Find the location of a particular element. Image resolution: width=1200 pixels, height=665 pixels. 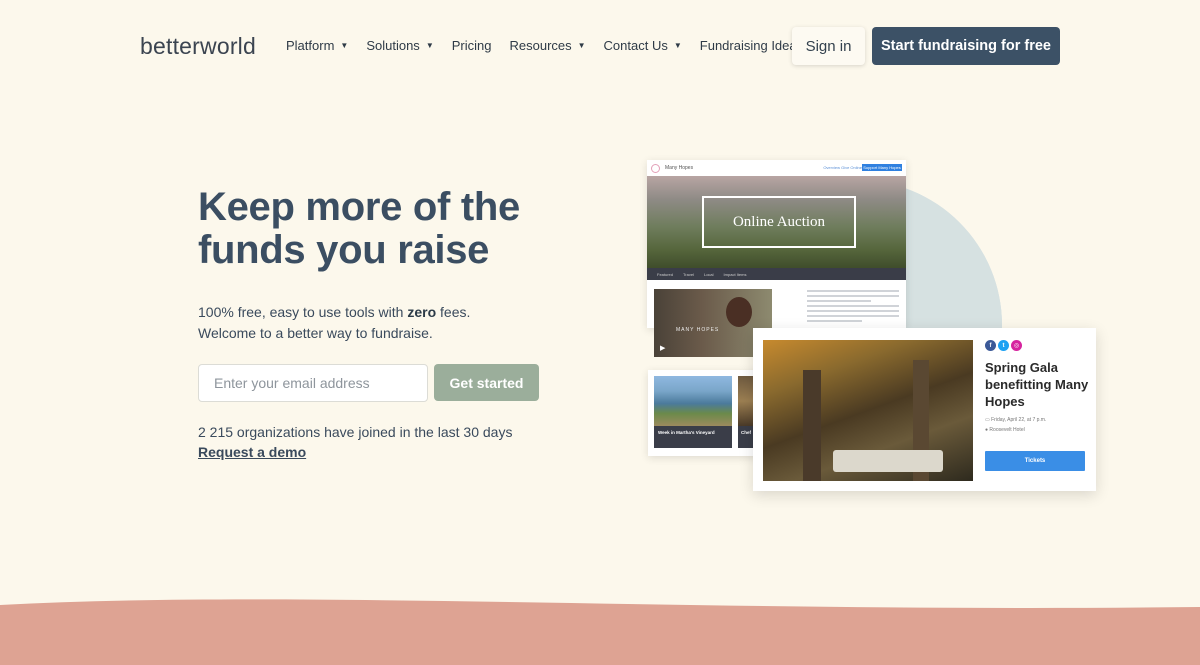

bottom-wave is located at coordinates (600, 632).